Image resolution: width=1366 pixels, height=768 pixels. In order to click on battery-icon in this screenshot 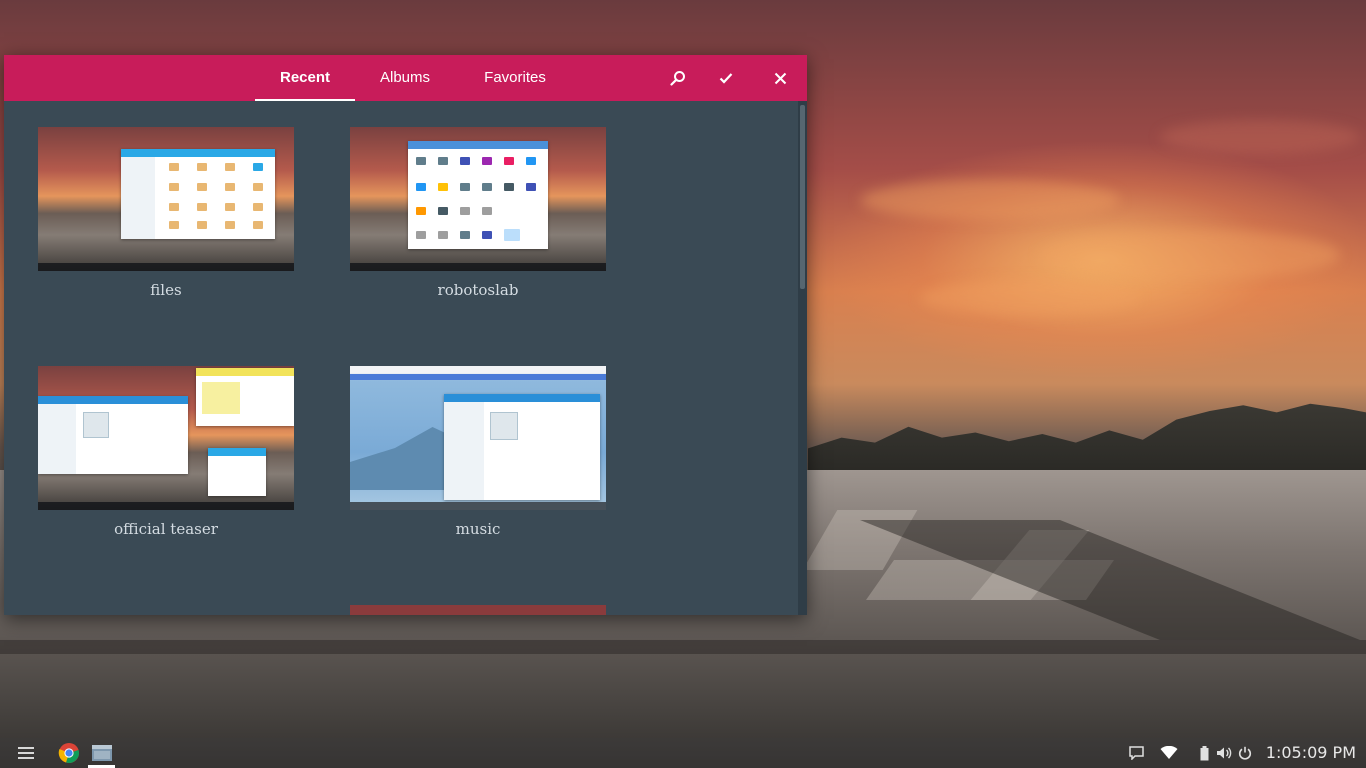, I will do `click(1204, 752)`.